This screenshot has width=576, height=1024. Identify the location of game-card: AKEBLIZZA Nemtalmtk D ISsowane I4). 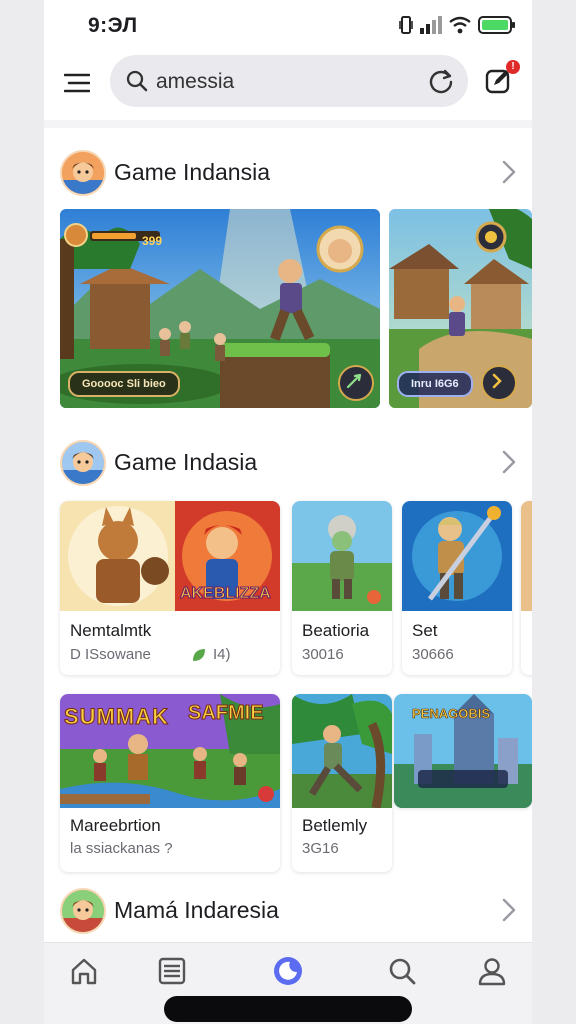
(170, 588).